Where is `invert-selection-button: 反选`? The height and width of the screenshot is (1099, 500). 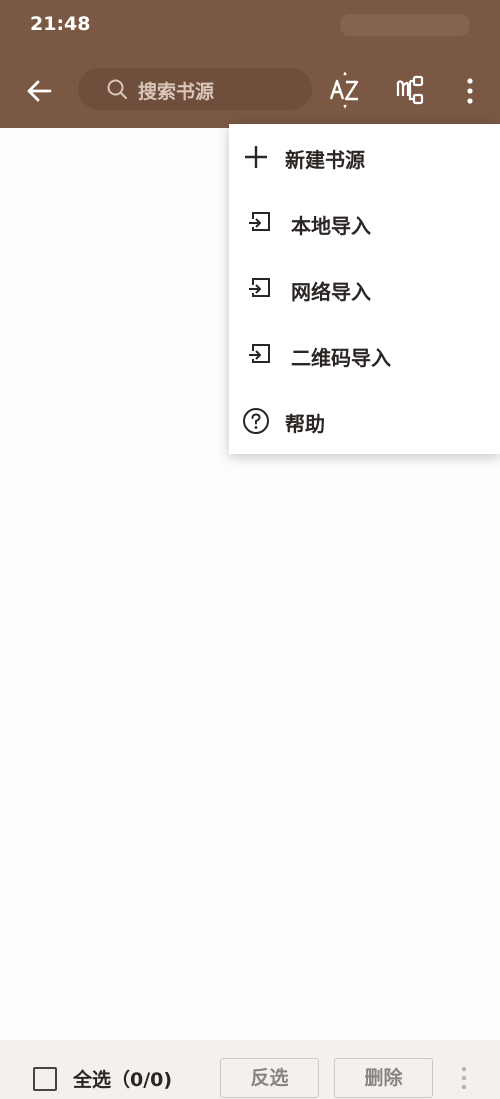
invert-selection-button: 反选 is located at coordinates (269, 1078).